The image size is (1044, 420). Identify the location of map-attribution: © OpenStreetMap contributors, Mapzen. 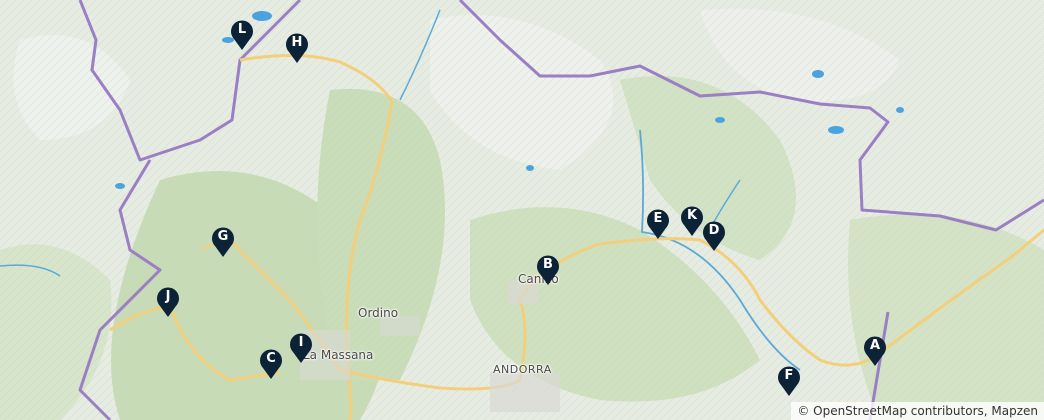
(917, 411).